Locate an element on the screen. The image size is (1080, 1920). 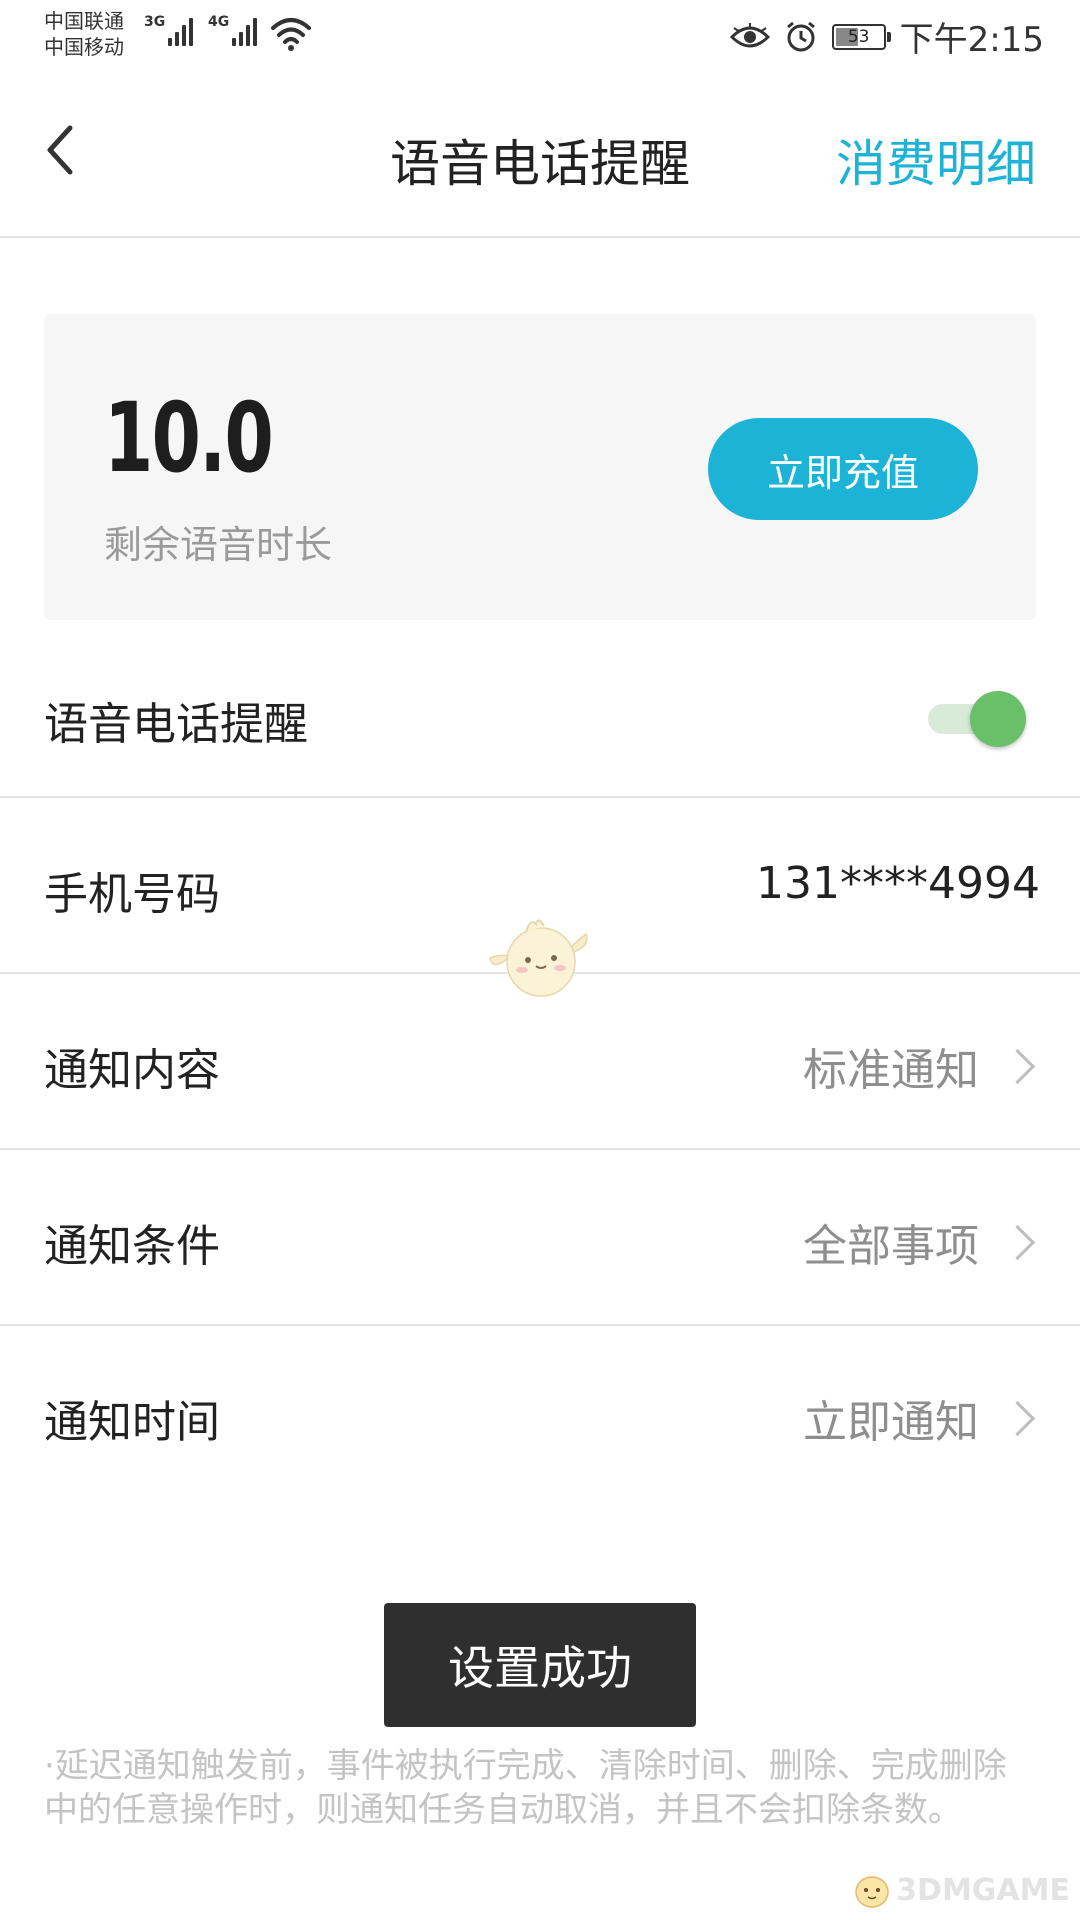
notification-content-value-wrap: 标准通知 is located at coordinates (921, 1066).